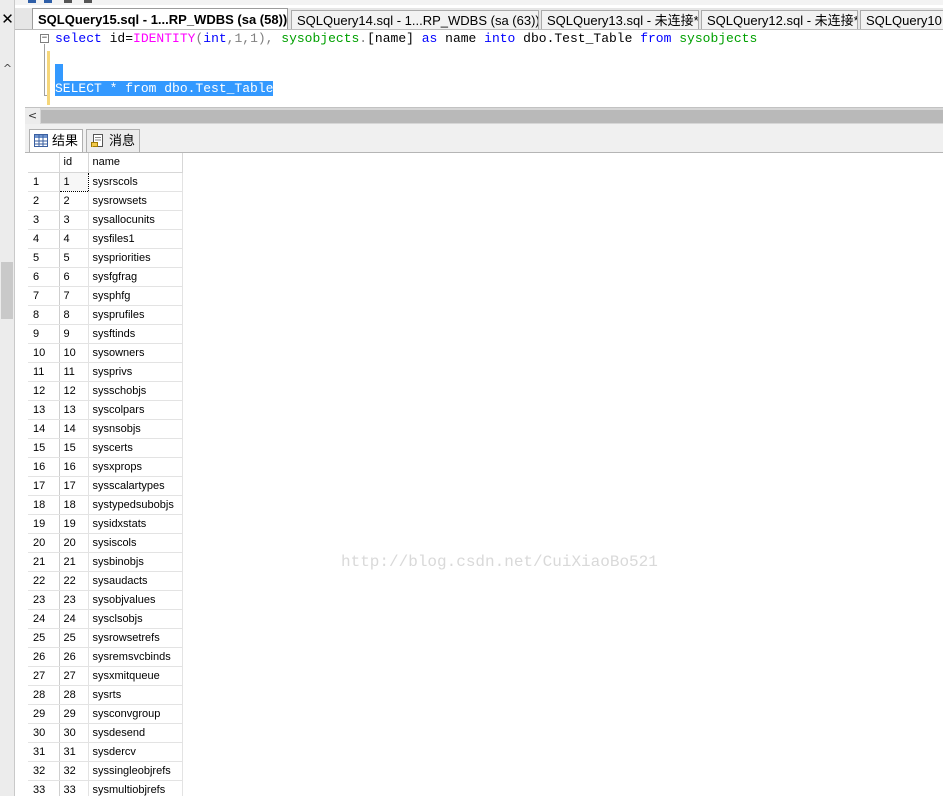 This screenshot has height=796, width=943. What do you see at coordinates (135, 695) in the screenshot?
I see `name-cell: sysrts` at bounding box center [135, 695].